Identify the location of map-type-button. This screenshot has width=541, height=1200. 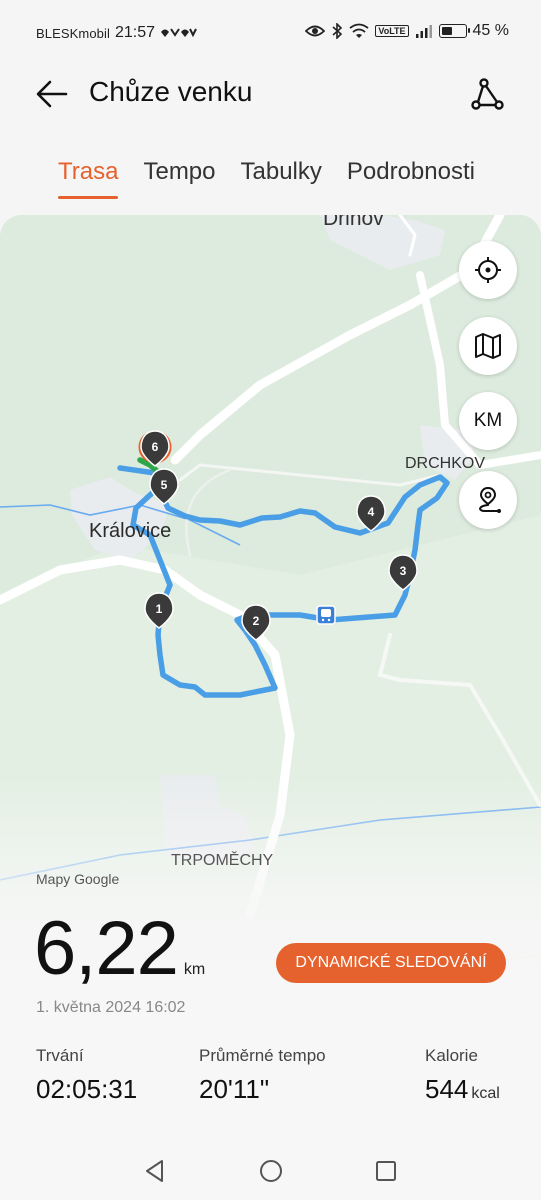
(488, 346).